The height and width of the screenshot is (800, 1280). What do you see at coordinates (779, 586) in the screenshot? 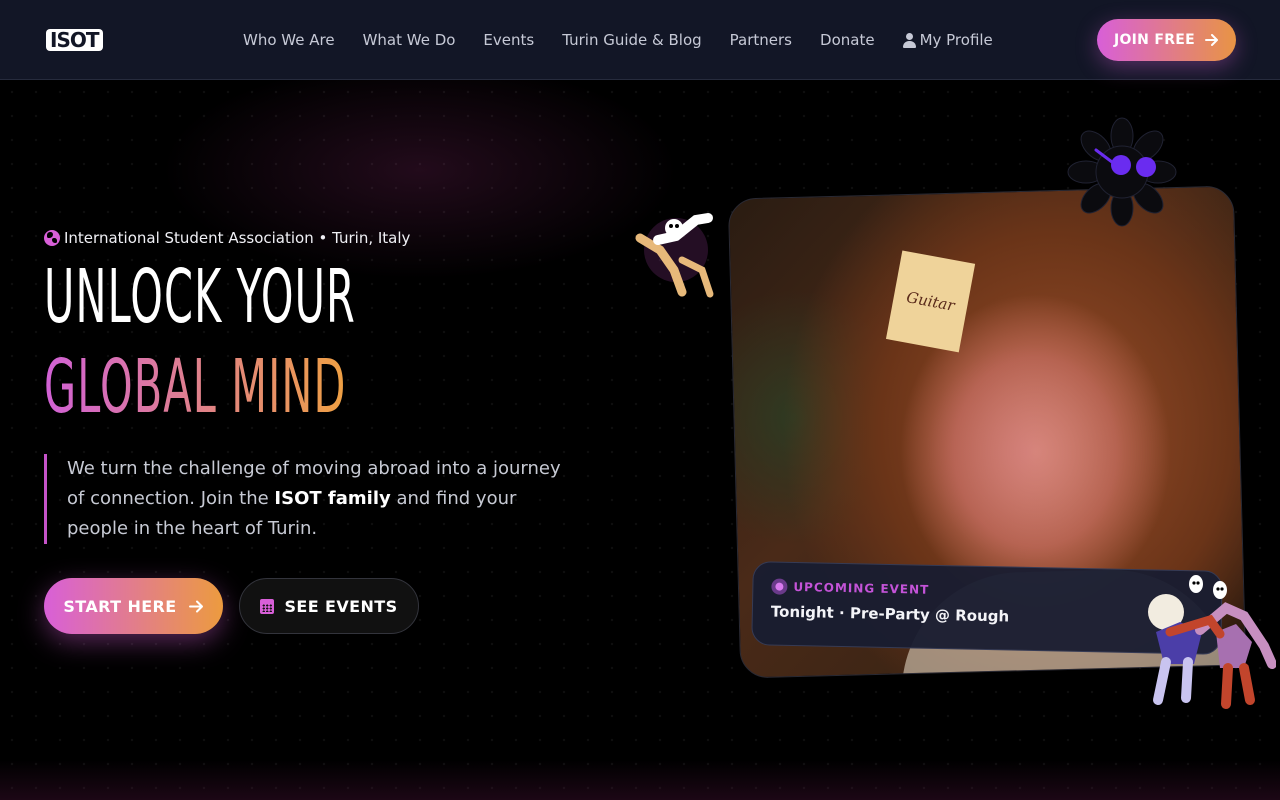
I see `live-dot-icon` at bounding box center [779, 586].